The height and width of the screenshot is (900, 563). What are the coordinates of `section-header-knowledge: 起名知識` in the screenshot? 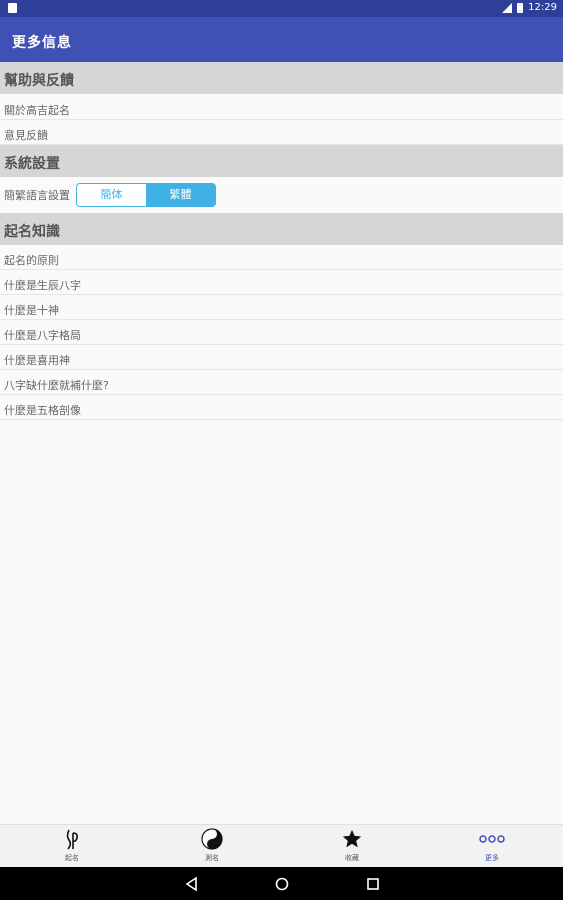 It's located at (281, 229).